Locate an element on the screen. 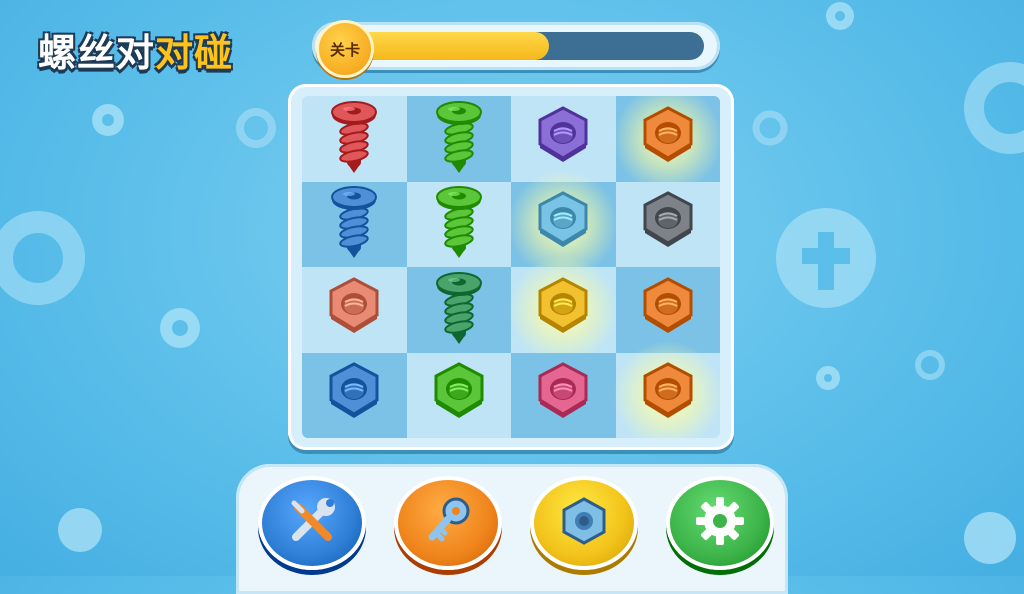 The image size is (1024, 594). key-icon is located at coordinates (448, 523).